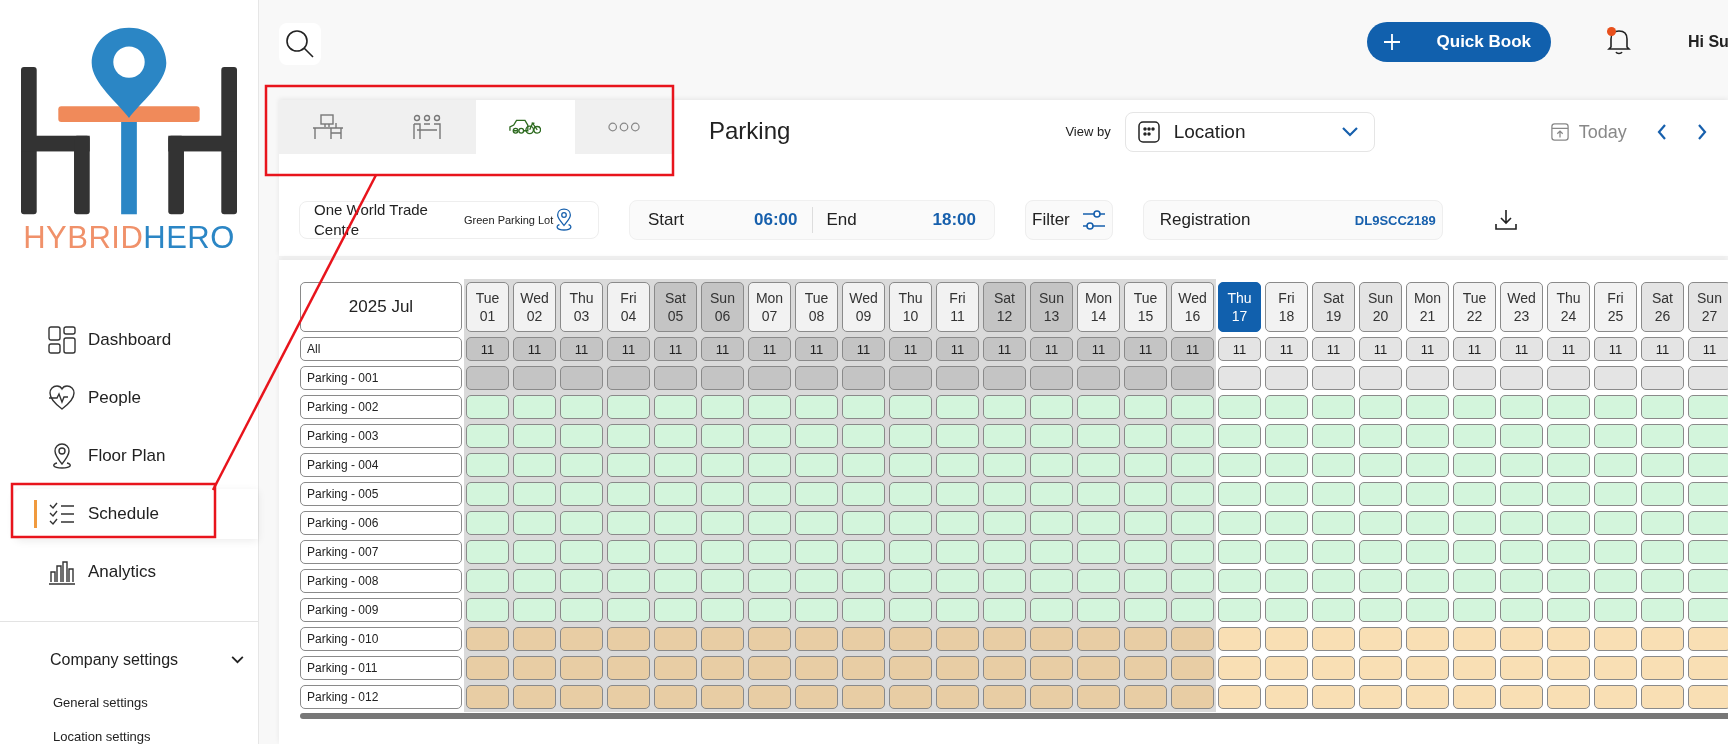 This screenshot has width=1728, height=744. What do you see at coordinates (675, 307) in the screenshot?
I see `day-header: Sat 05` at bounding box center [675, 307].